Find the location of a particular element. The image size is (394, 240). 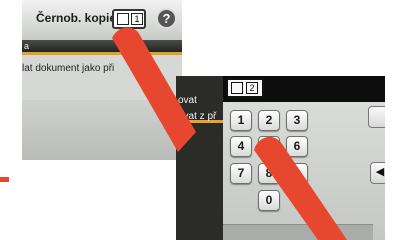

key-9: 9 is located at coordinates (297, 173).